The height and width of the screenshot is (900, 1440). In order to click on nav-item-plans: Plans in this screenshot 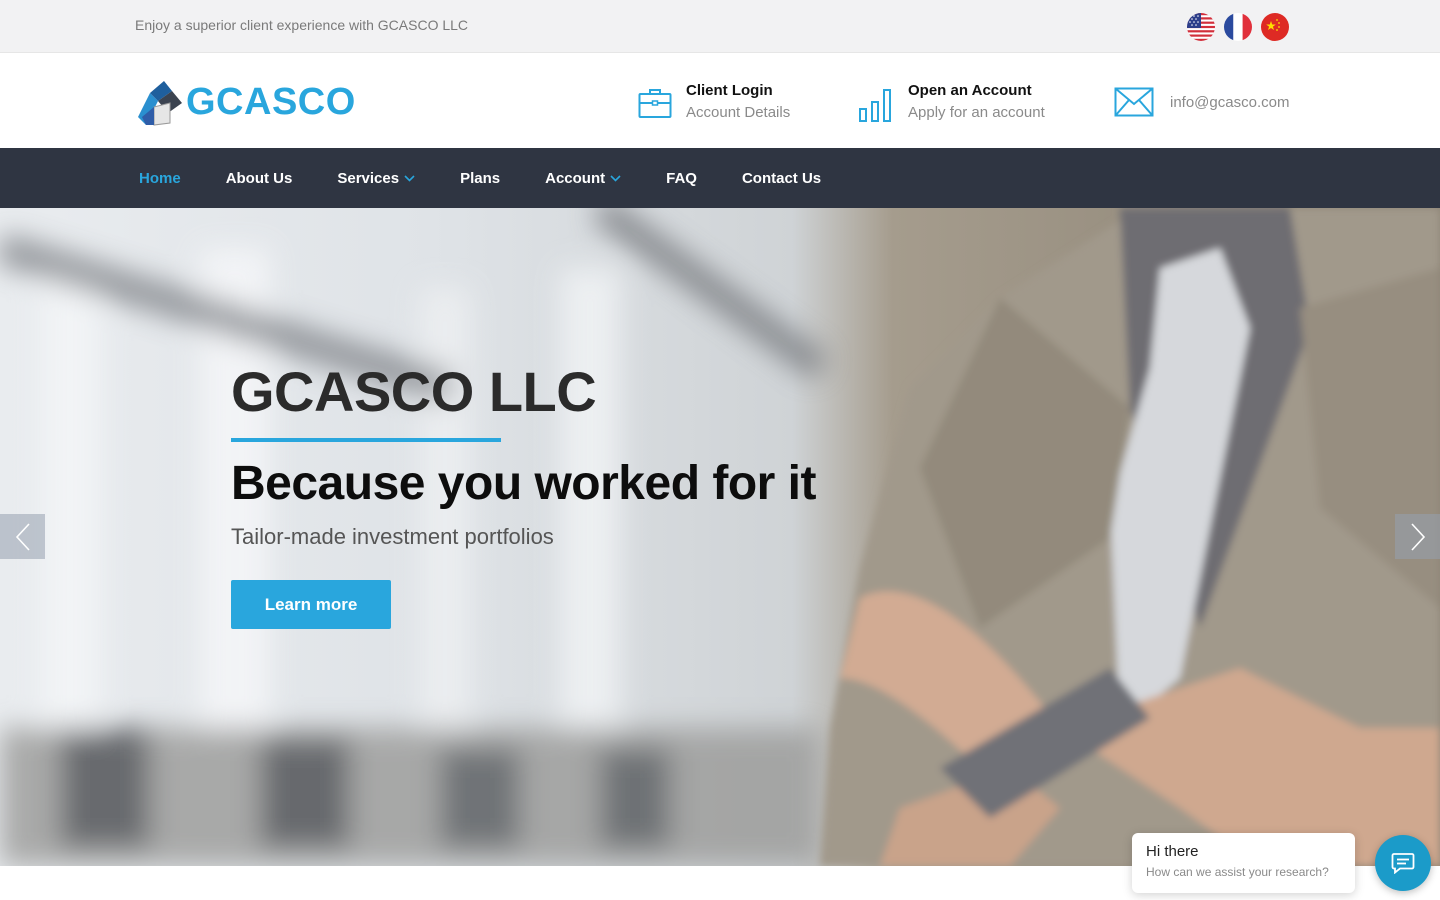, I will do `click(480, 178)`.